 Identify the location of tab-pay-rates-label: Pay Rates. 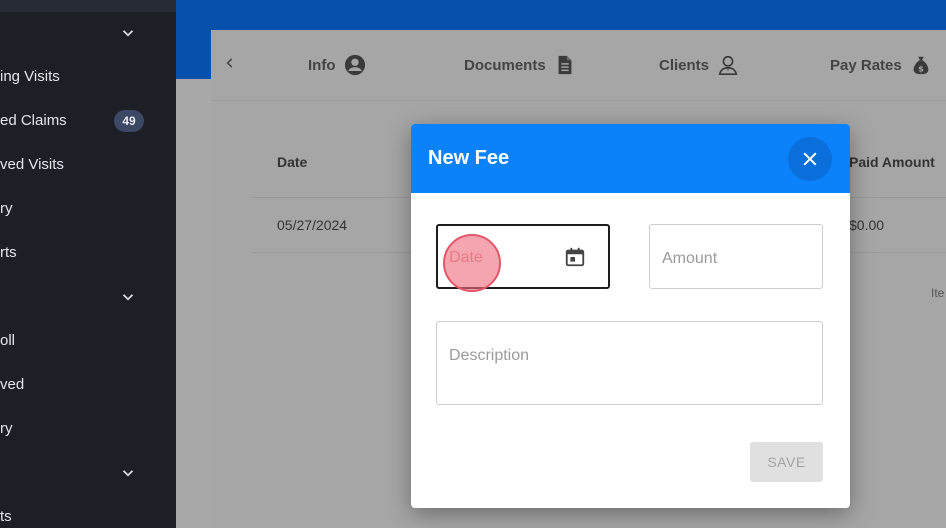
(866, 65).